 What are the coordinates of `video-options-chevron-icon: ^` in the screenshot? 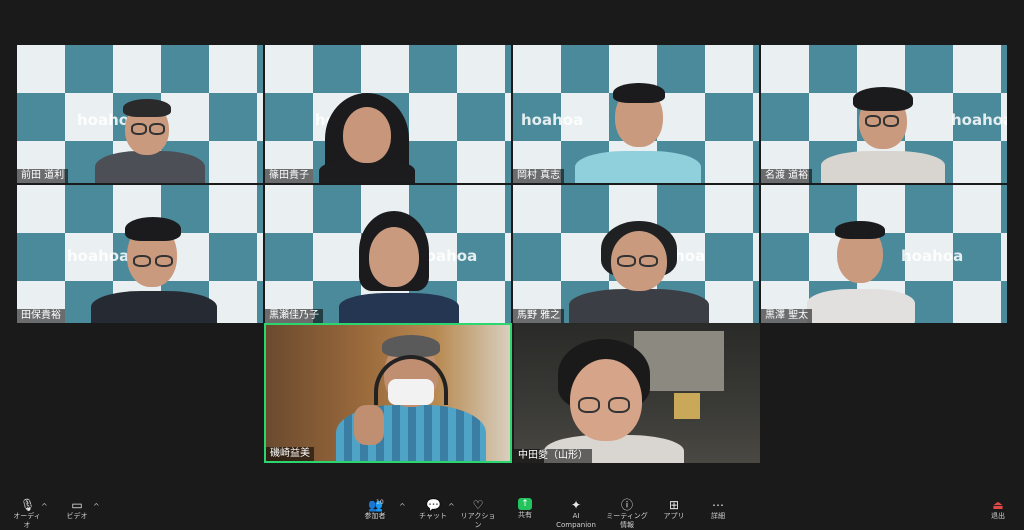 It's located at (96, 506).